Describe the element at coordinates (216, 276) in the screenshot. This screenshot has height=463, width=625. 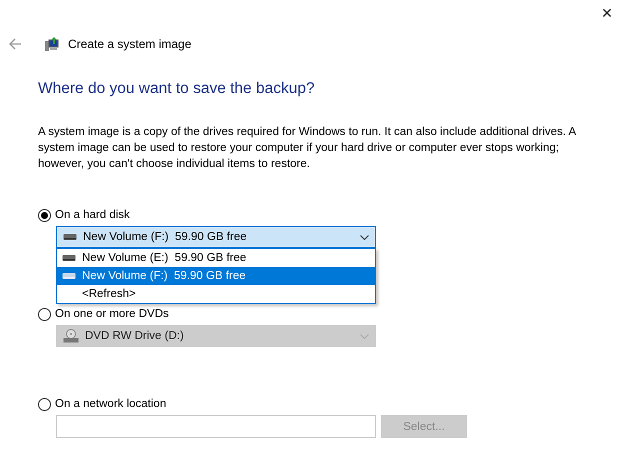
I see `dropdown-item: New Volume (F:) 59.90 GB free` at that location.